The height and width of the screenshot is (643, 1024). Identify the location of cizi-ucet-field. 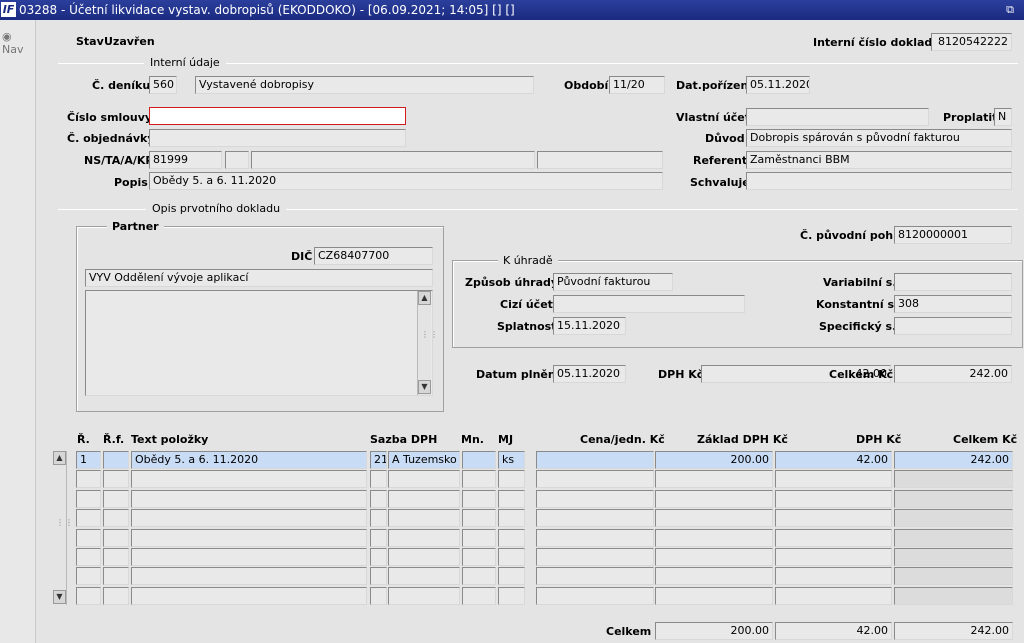
(649, 304).